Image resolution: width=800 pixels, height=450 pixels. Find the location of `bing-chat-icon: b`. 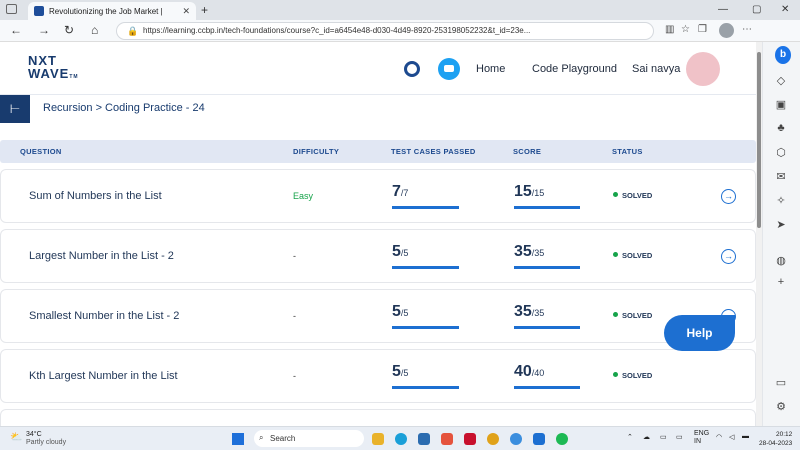

bing-chat-icon: b is located at coordinates (783, 55).